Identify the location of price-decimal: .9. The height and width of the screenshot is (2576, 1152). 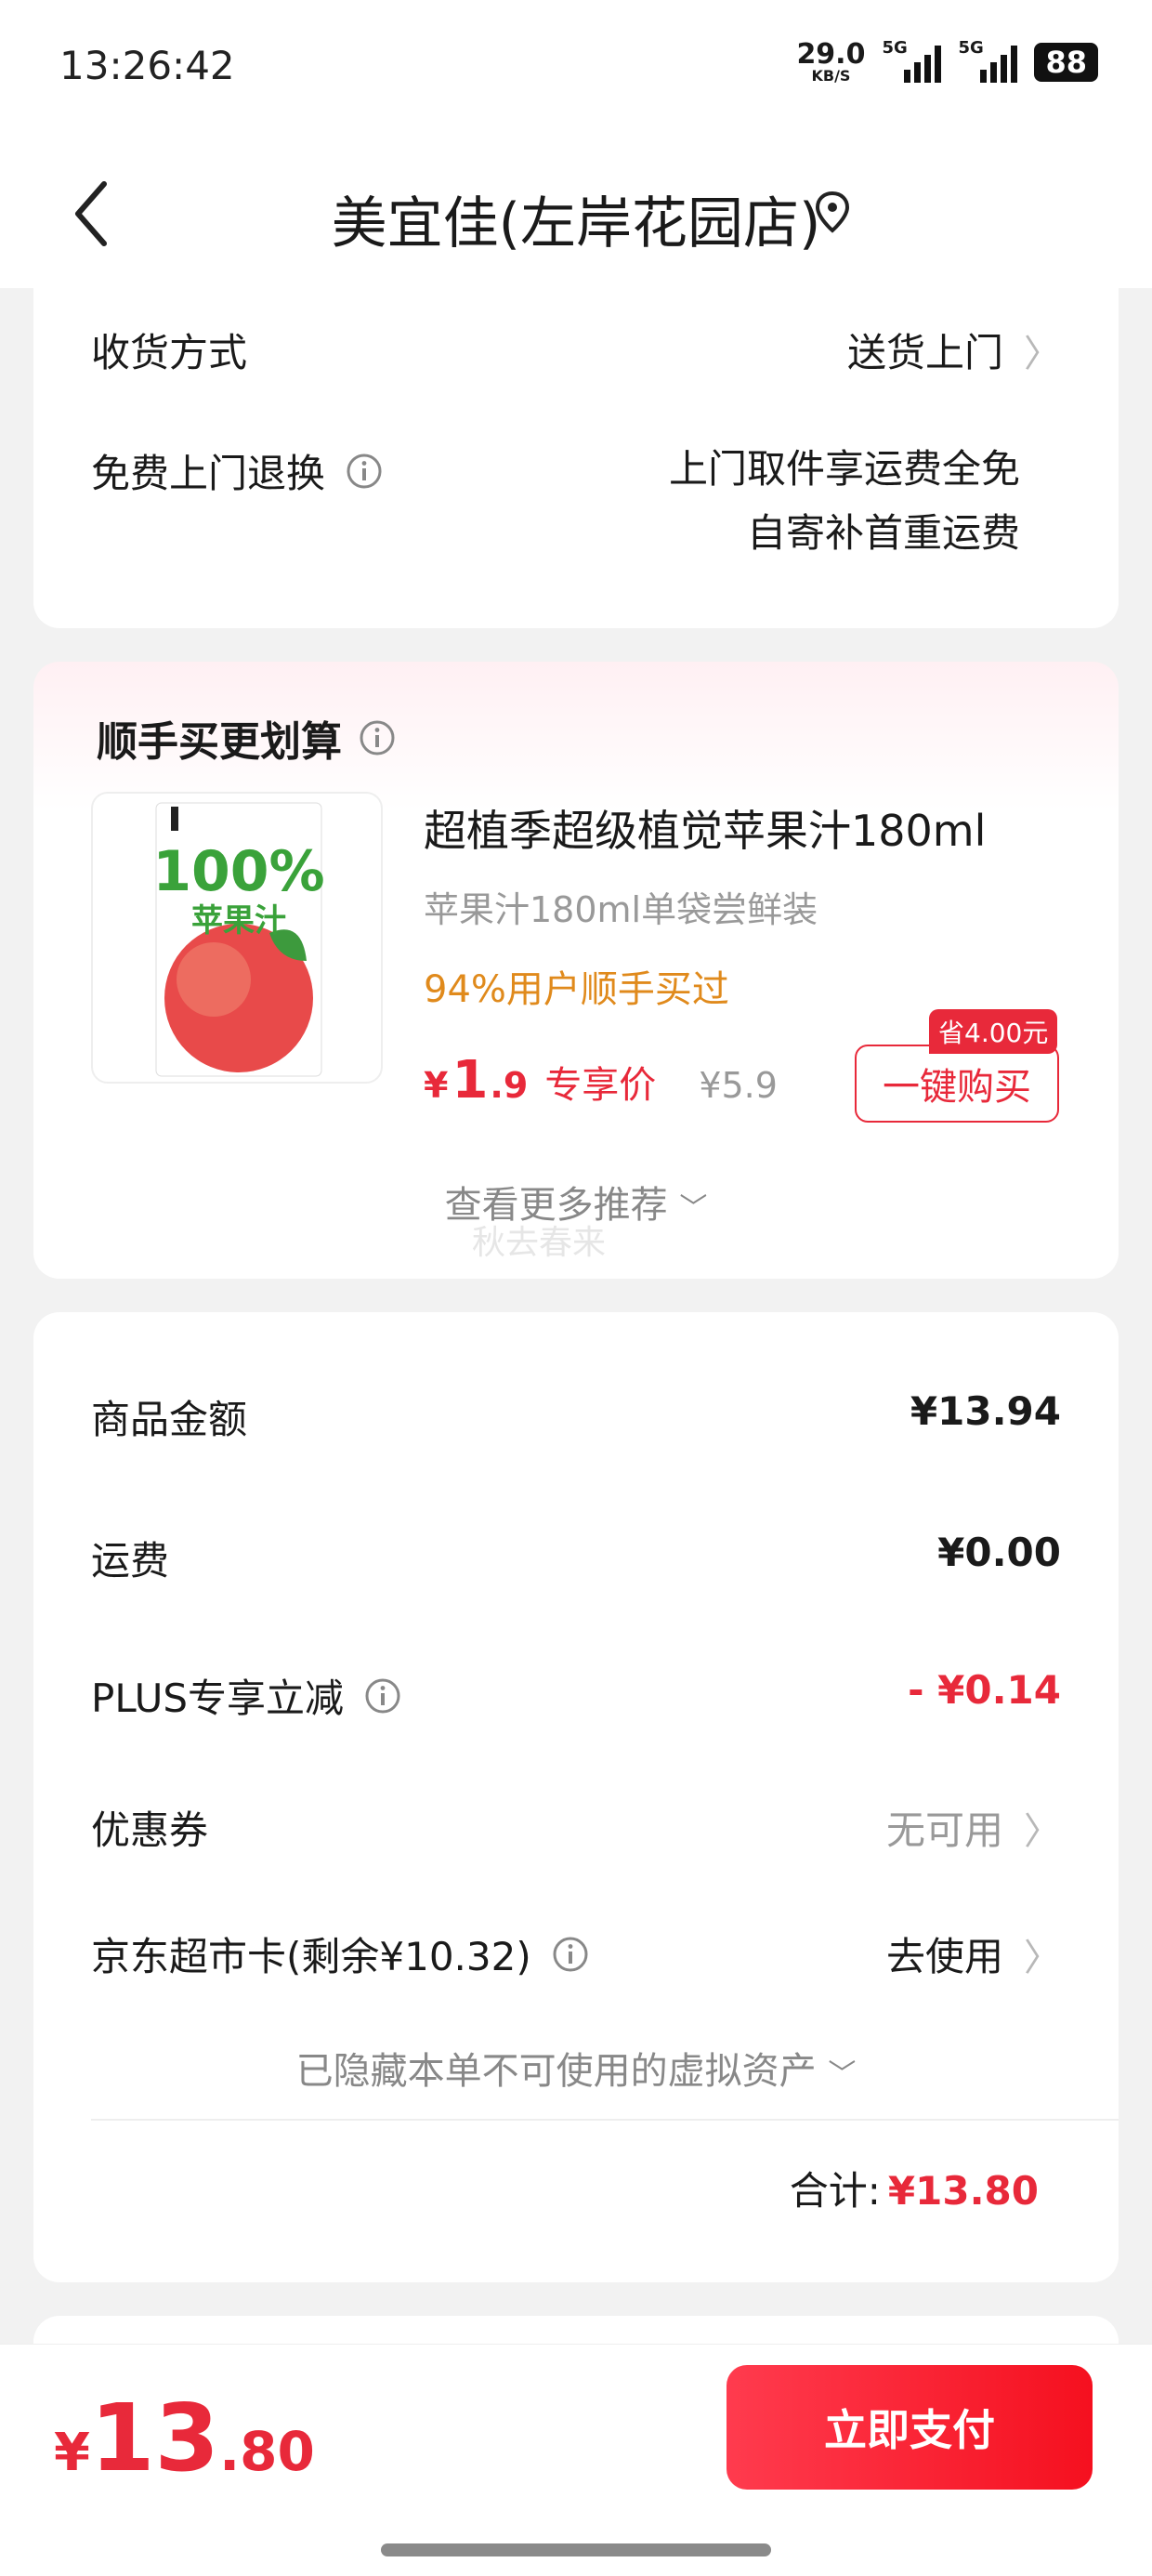
(510, 1085).